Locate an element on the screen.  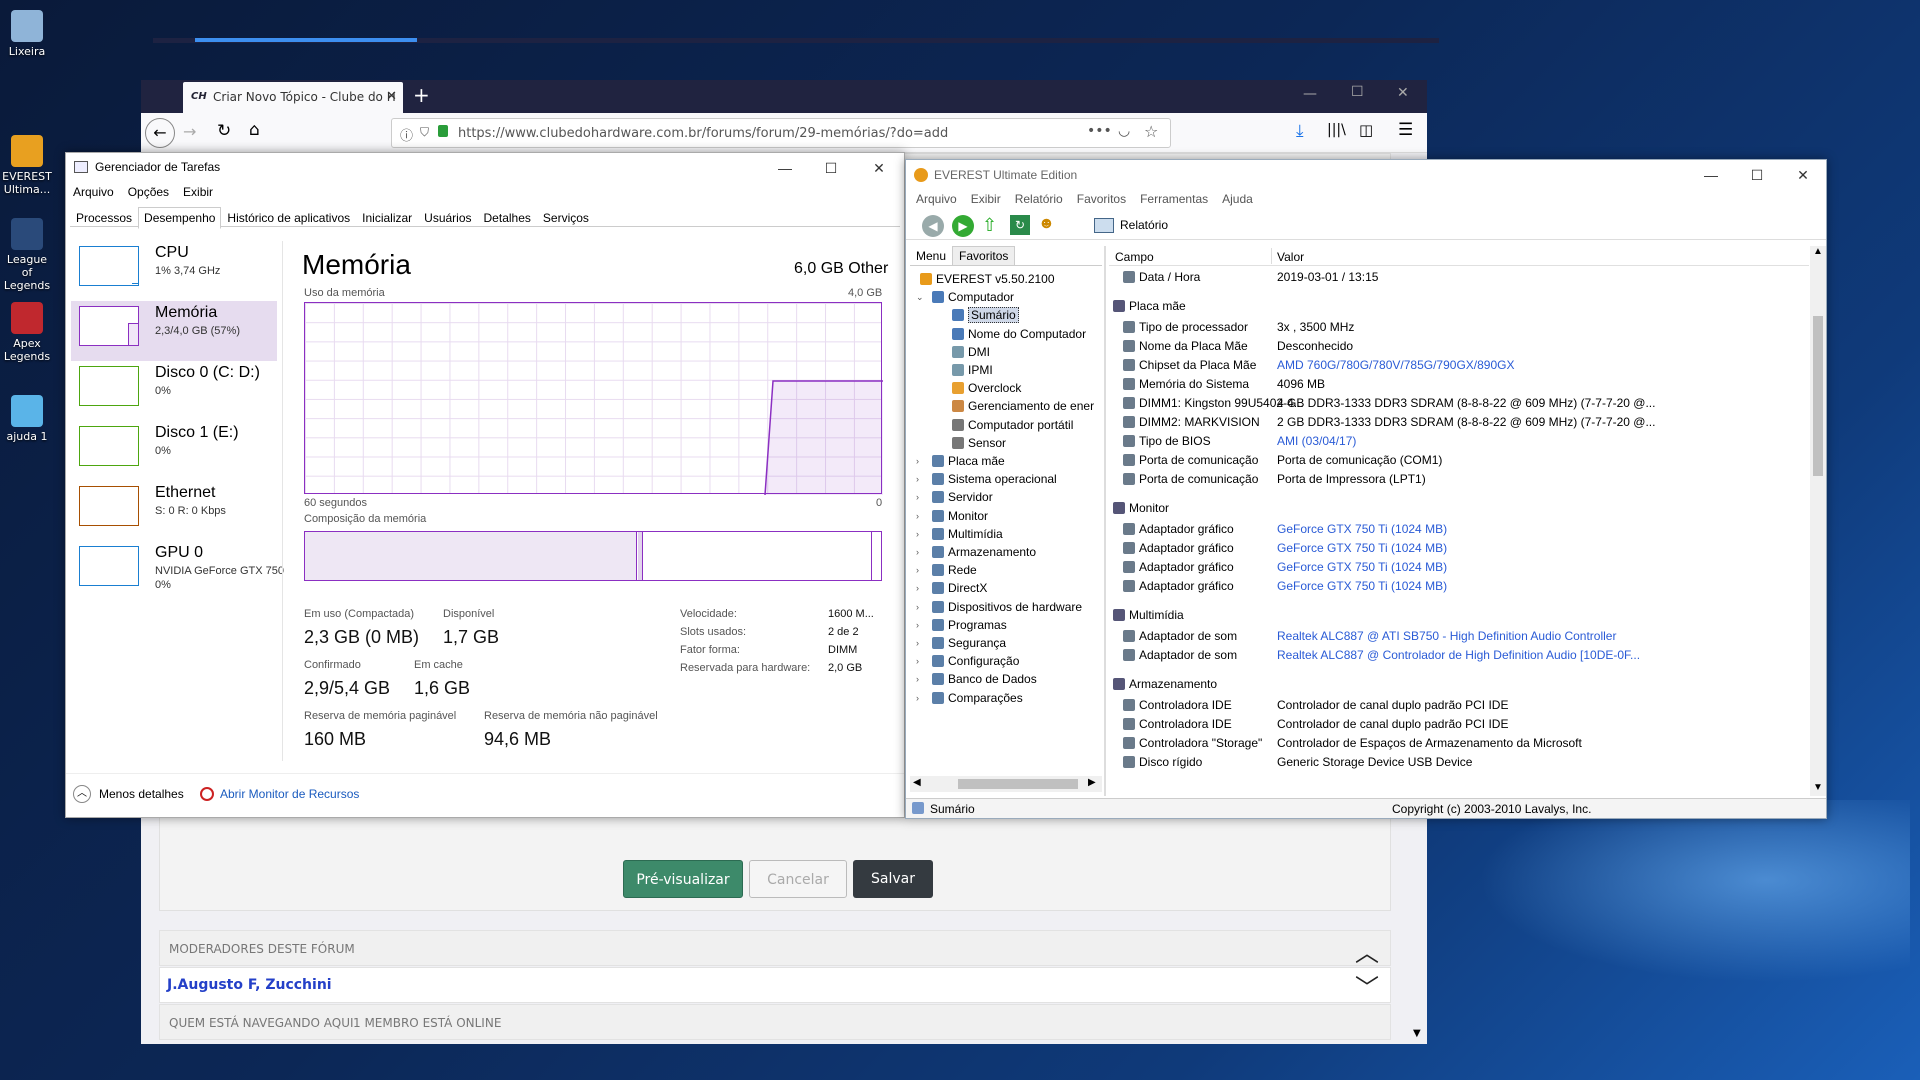
cancel-button: Cancelar is located at coordinates (798, 879).